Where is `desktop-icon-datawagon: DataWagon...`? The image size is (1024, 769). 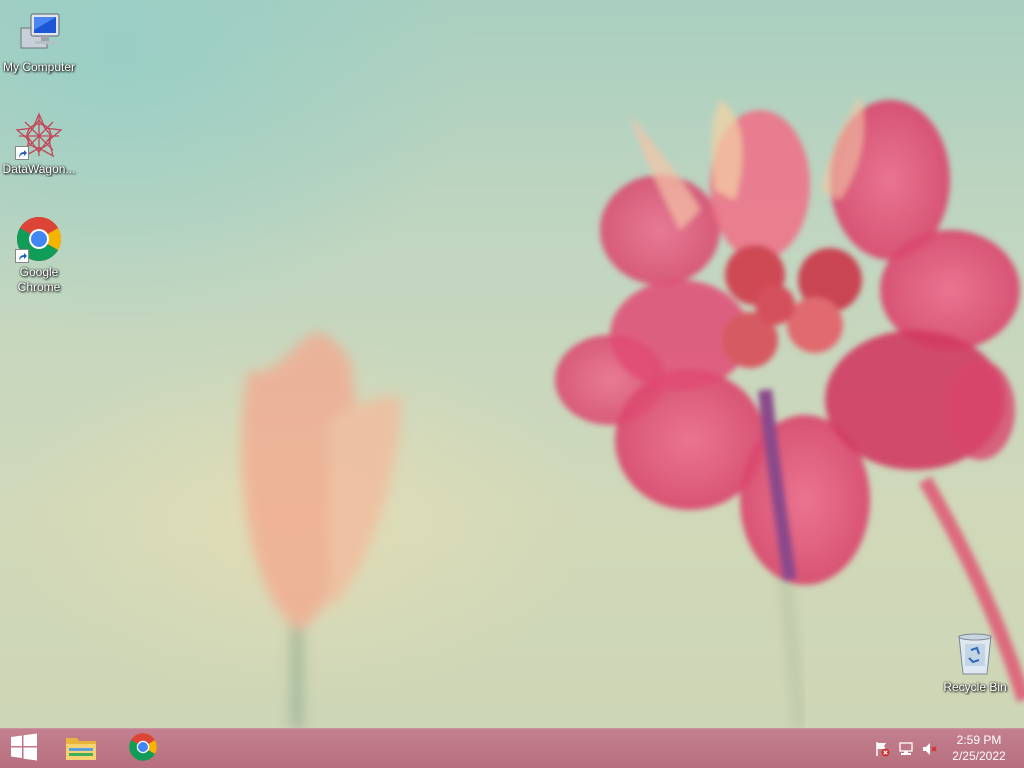
desktop-icon-datawagon: DataWagon... is located at coordinates (39, 144).